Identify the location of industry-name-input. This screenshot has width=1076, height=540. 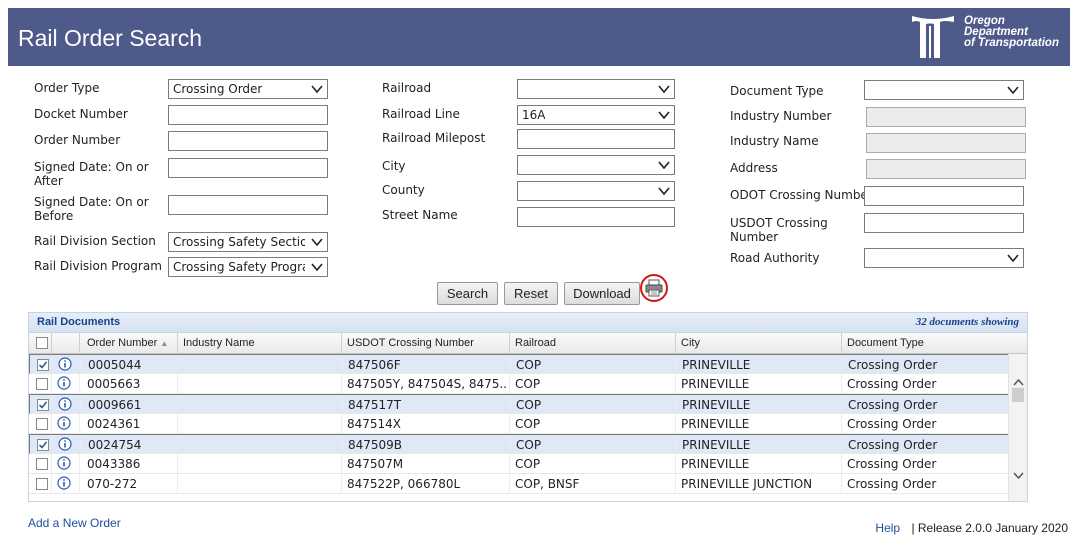
(946, 143).